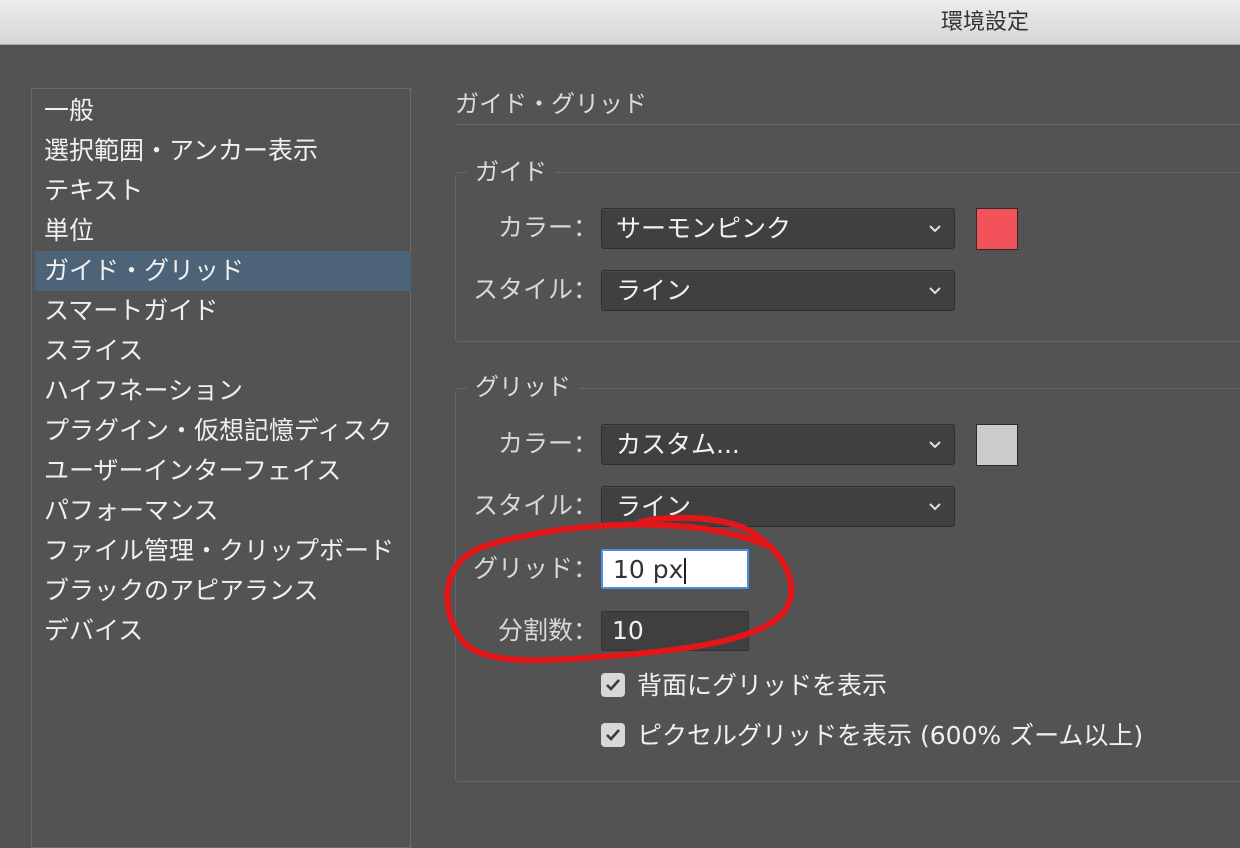 This screenshot has width=1240, height=848. I want to click on gridline-every-input: 10 px, so click(675, 569).